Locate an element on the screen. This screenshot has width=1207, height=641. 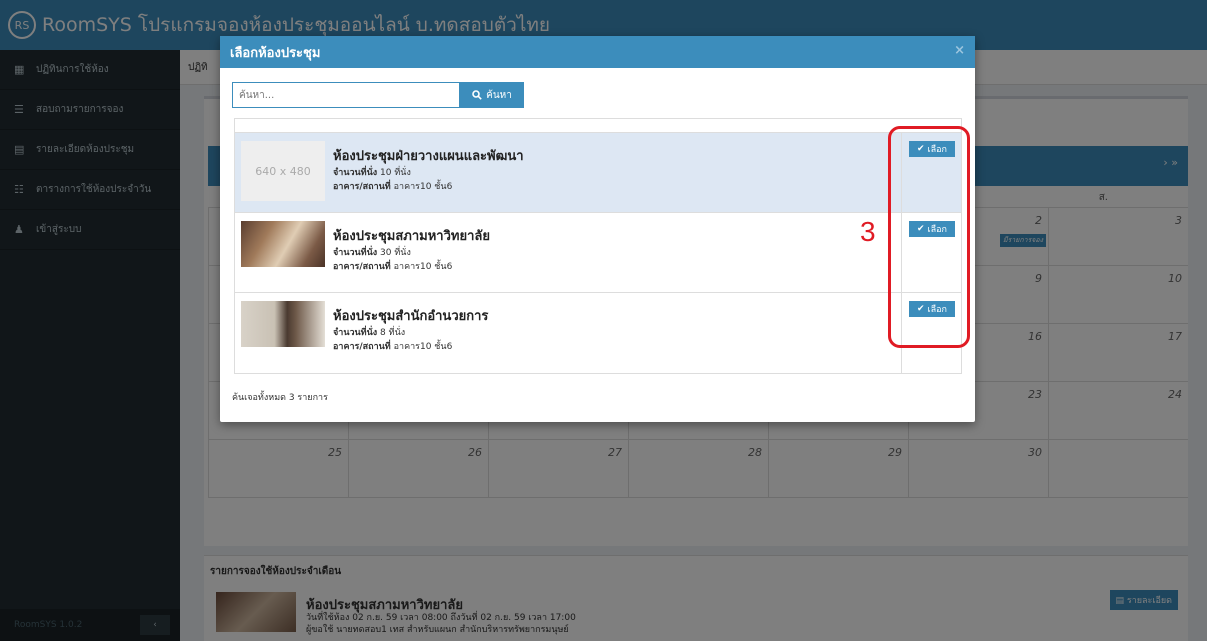
search-button: ค้นหา is located at coordinates (492, 95).